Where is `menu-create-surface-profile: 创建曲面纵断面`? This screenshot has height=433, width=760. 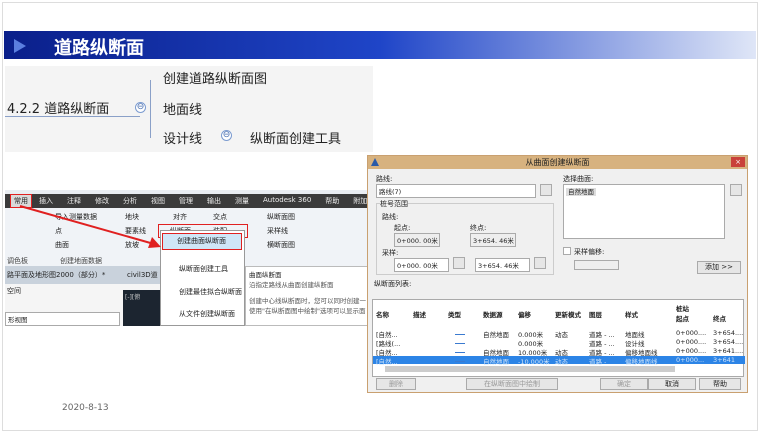
menu-create-surface-profile: 创建曲面纵断面 is located at coordinates (202, 241).